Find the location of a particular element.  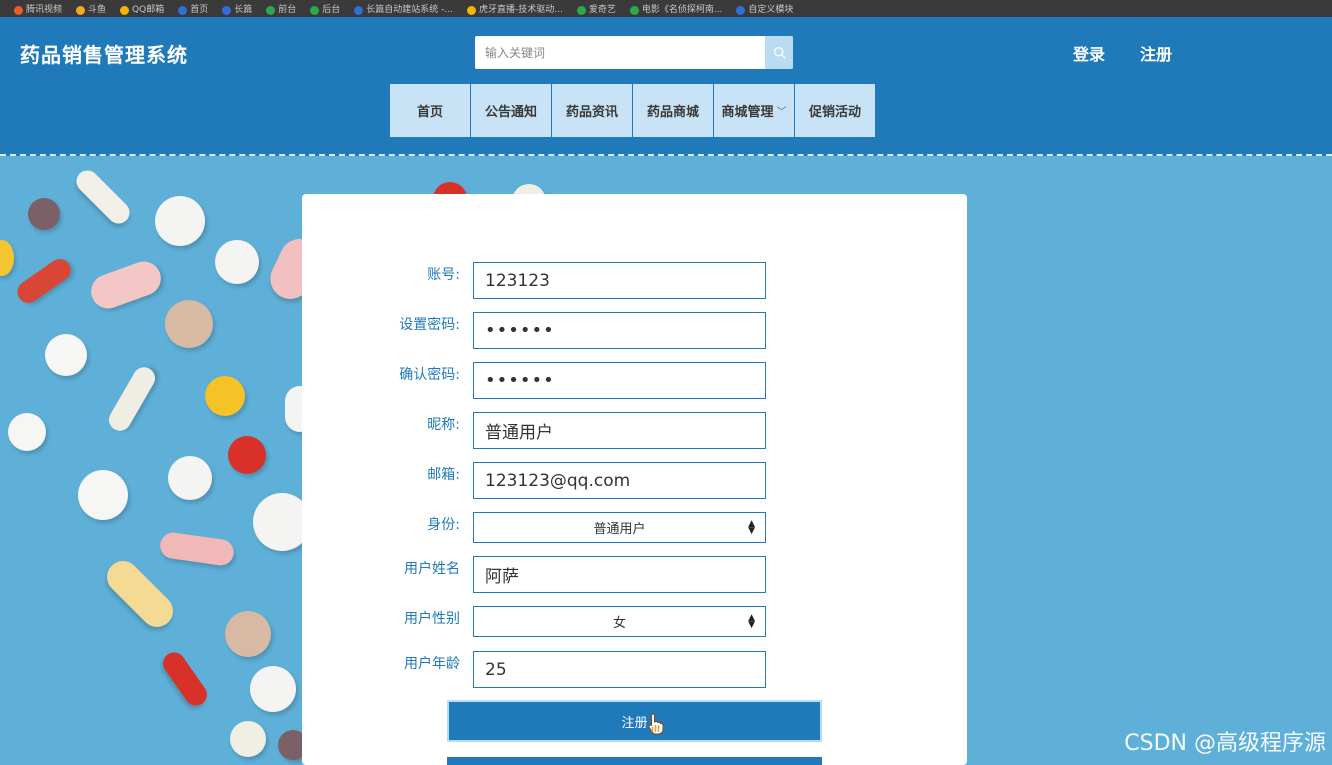

nav-item-notices: 公告通知 is located at coordinates (511, 110).